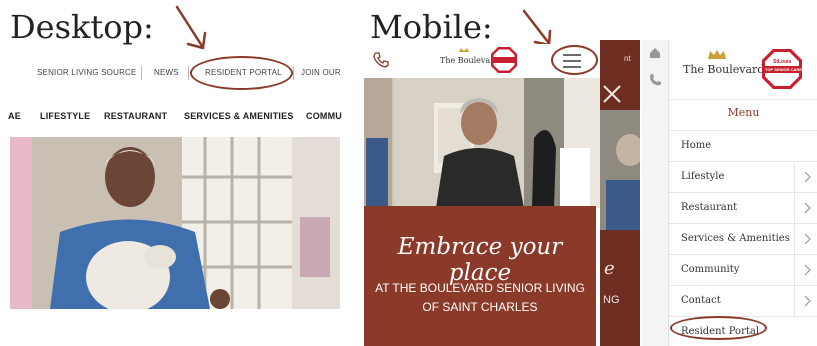 The image size is (817, 346). I want to click on overlay-fragment-2: e, so click(609, 268).